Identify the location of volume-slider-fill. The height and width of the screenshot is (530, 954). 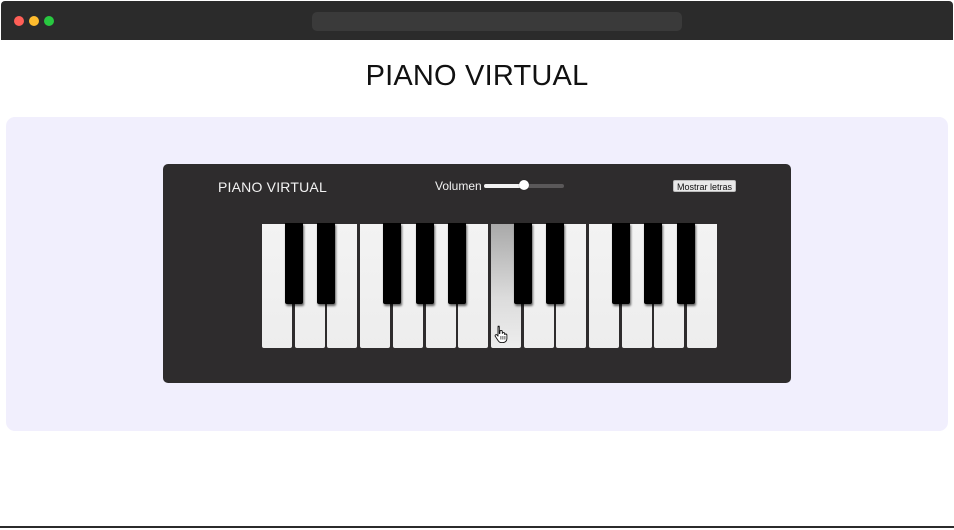
(503, 186).